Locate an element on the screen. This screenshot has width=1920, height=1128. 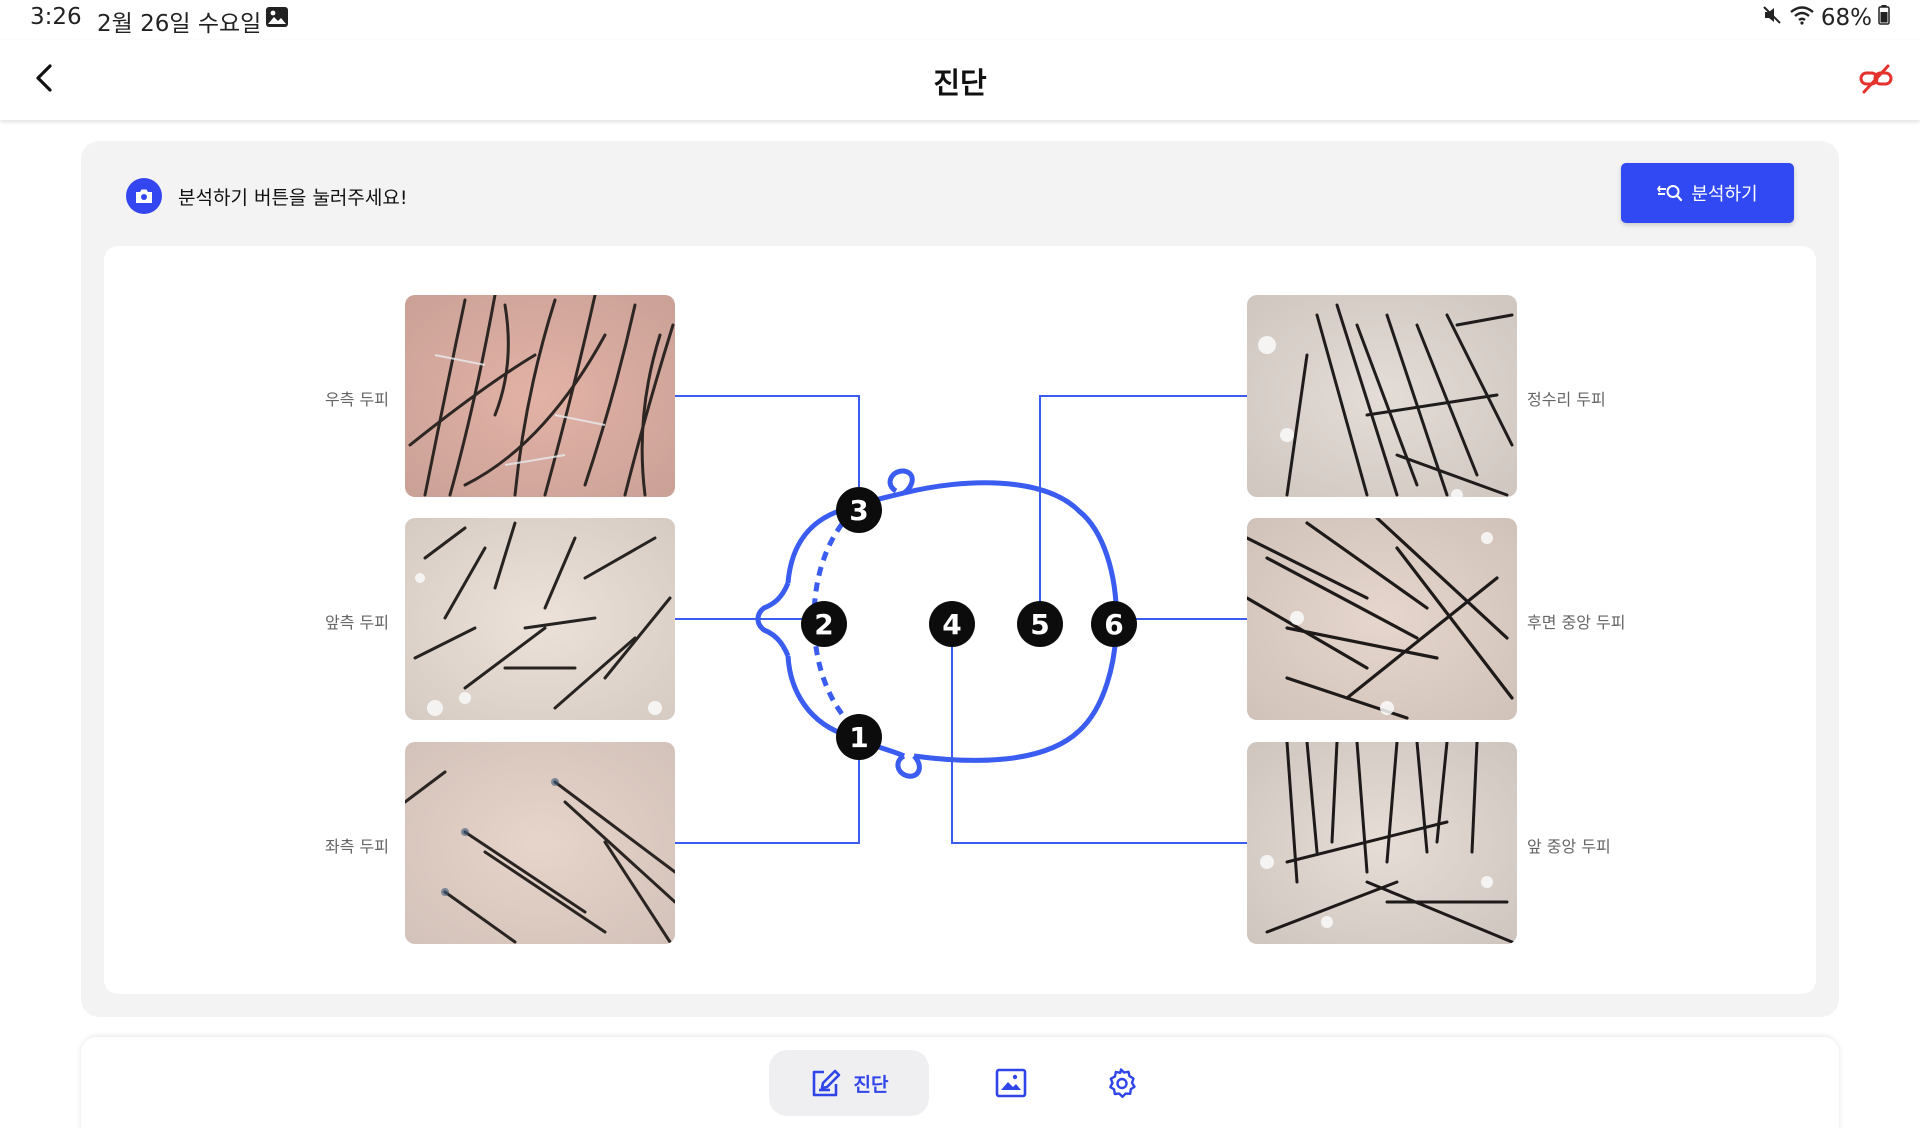
battery-percent: 68% is located at coordinates (1846, 18).